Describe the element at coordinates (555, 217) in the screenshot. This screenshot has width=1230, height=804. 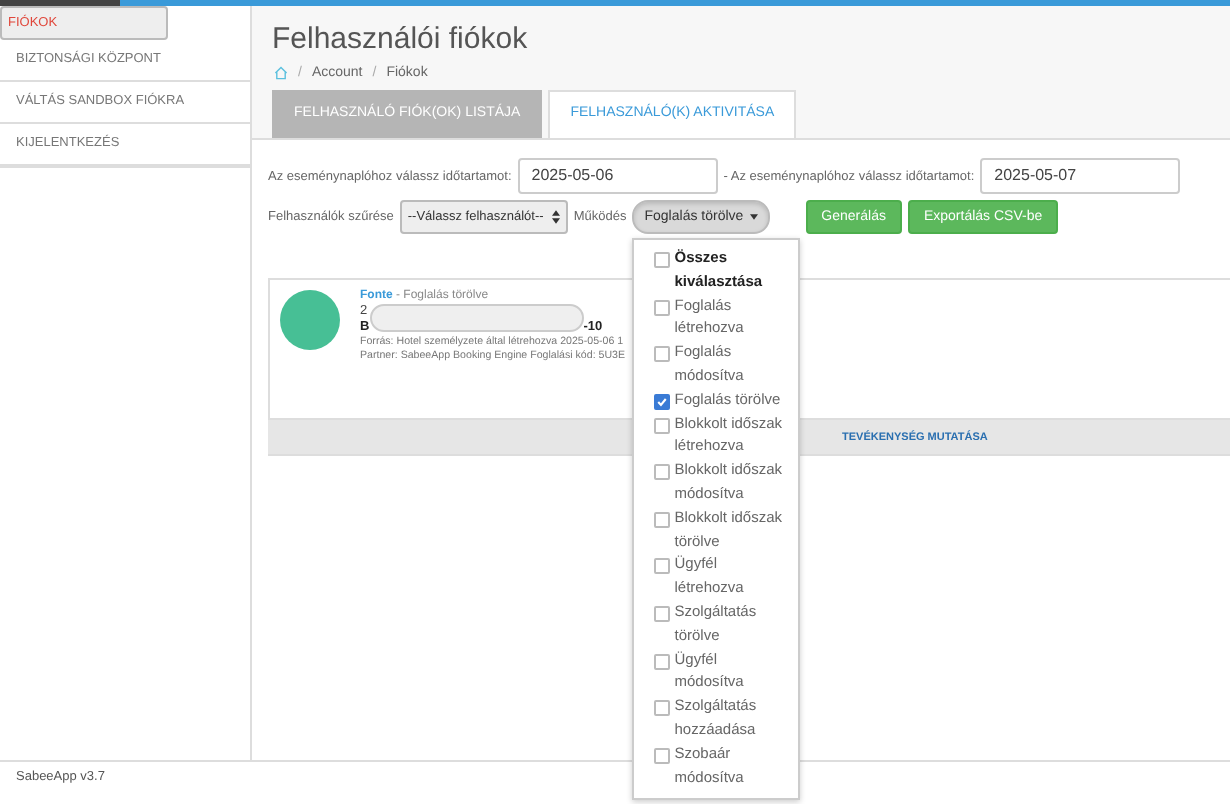
I see `spinner-arrows-icon` at that location.